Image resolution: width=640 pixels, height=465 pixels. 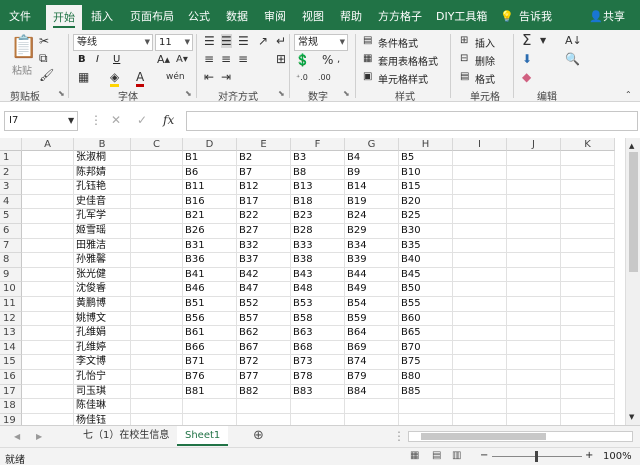 What do you see at coordinates (22, 69) in the screenshot?
I see `paste-button: 粘贴` at bounding box center [22, 69].